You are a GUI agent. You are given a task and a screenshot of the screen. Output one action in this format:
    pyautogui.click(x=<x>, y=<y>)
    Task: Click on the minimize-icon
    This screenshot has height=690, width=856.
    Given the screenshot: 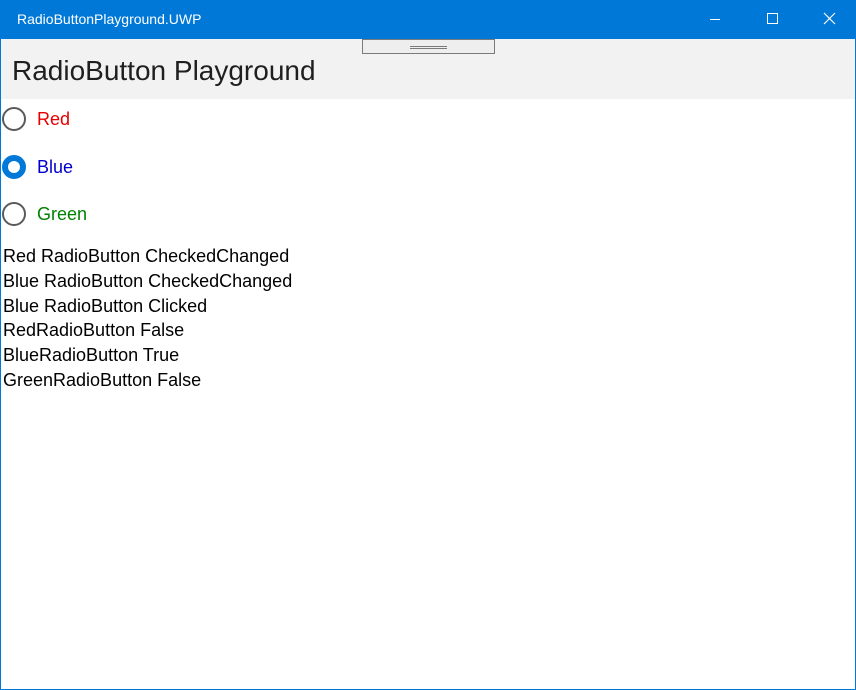 What is the action you would take?
    pyautogui.click(x=715, y=19)
    